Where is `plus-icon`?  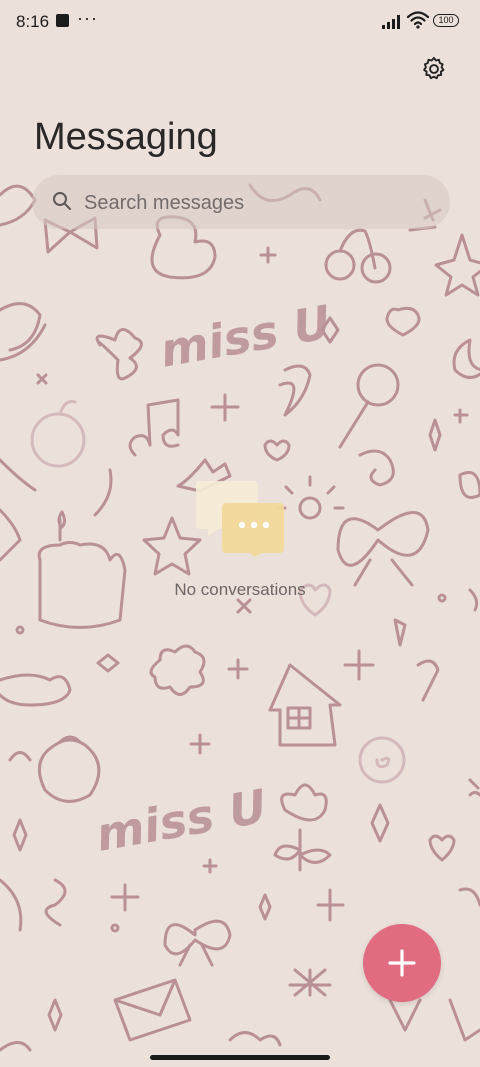
plus-icon is located at coordinates (402, 963).